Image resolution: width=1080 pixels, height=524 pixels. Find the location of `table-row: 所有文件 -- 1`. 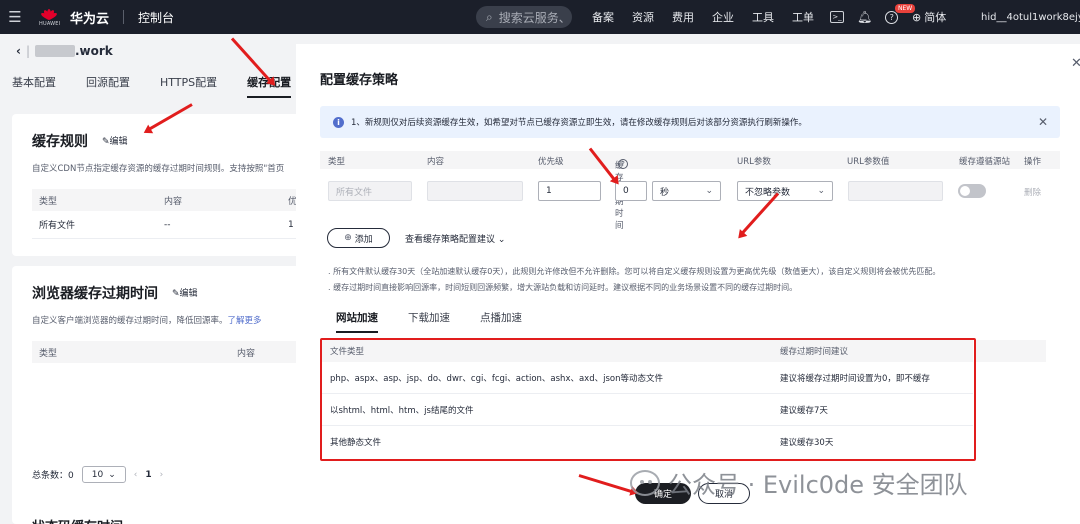

table-row: 所有文件 -- 1 is located at coordinates (172, 225).